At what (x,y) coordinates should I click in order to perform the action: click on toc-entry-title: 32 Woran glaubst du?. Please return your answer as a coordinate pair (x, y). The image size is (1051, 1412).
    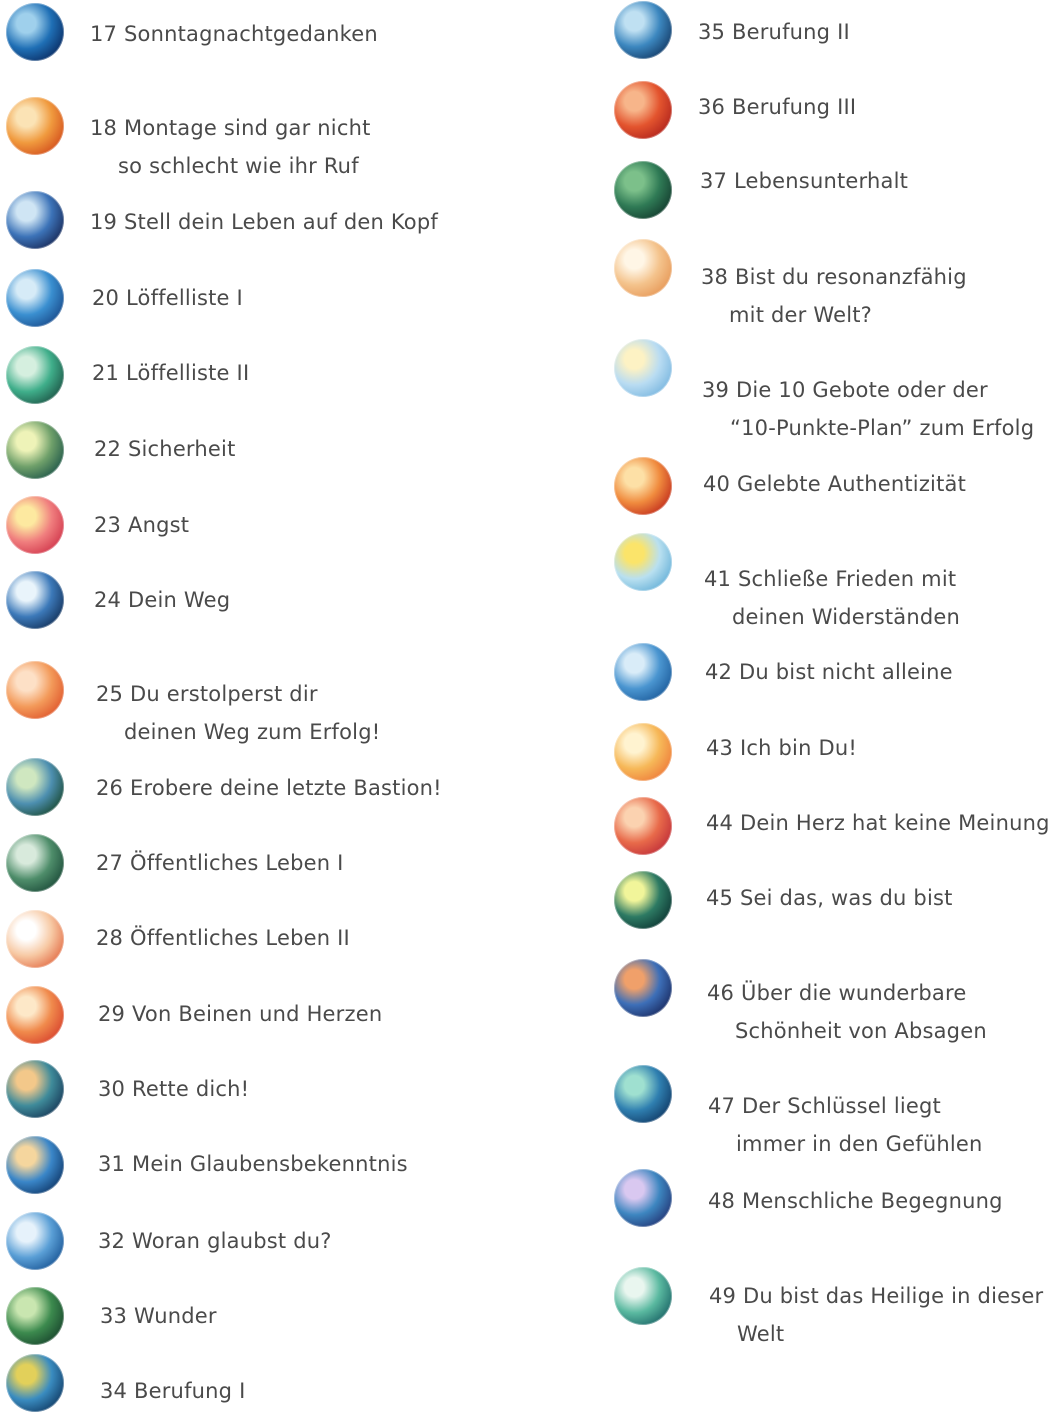
    Looking at the image, I should click on (215, 1241).